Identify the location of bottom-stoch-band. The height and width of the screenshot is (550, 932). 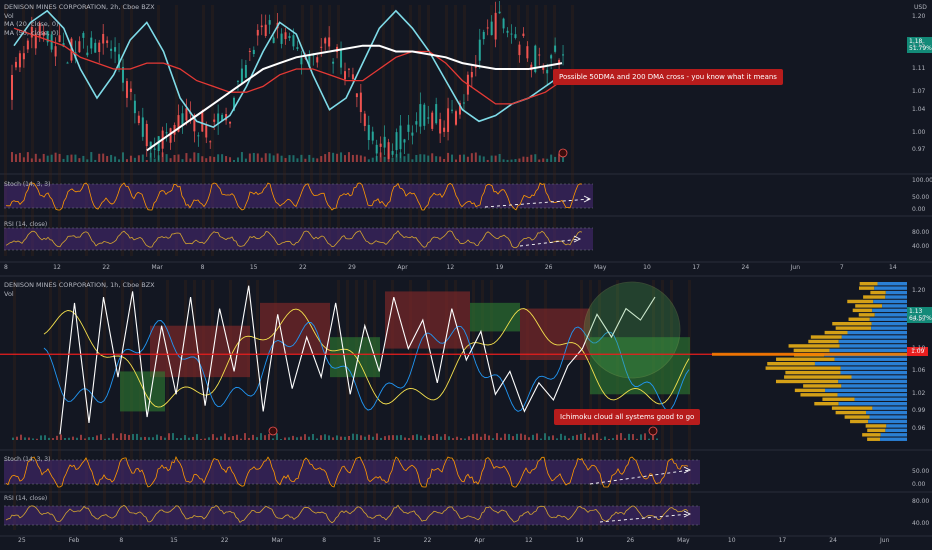
(352, 472).